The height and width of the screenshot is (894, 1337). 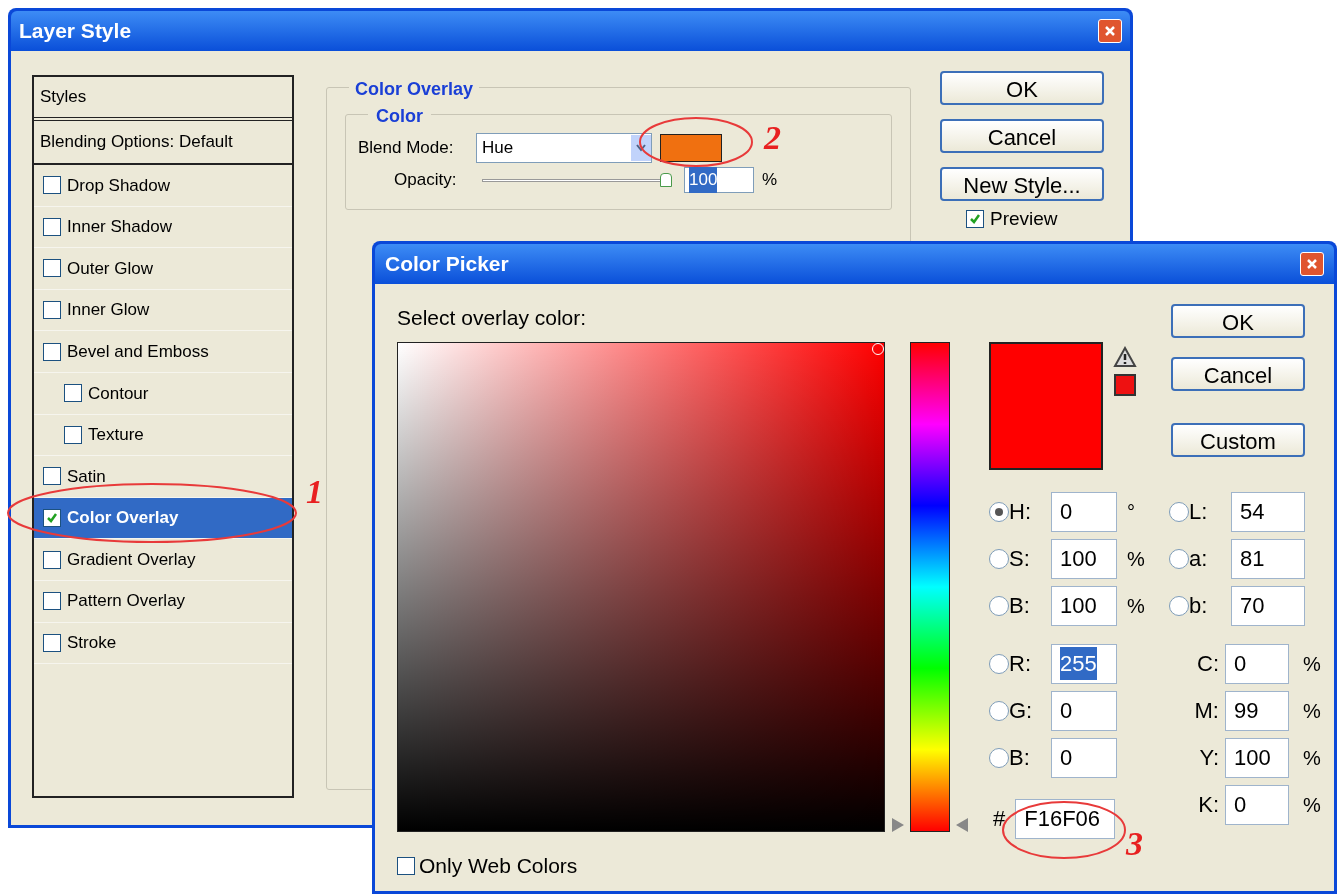 What do you see at coordinates (1199, 559) in the screenshot?
I see `field-label: a:` at bounding box center [1199, 559].